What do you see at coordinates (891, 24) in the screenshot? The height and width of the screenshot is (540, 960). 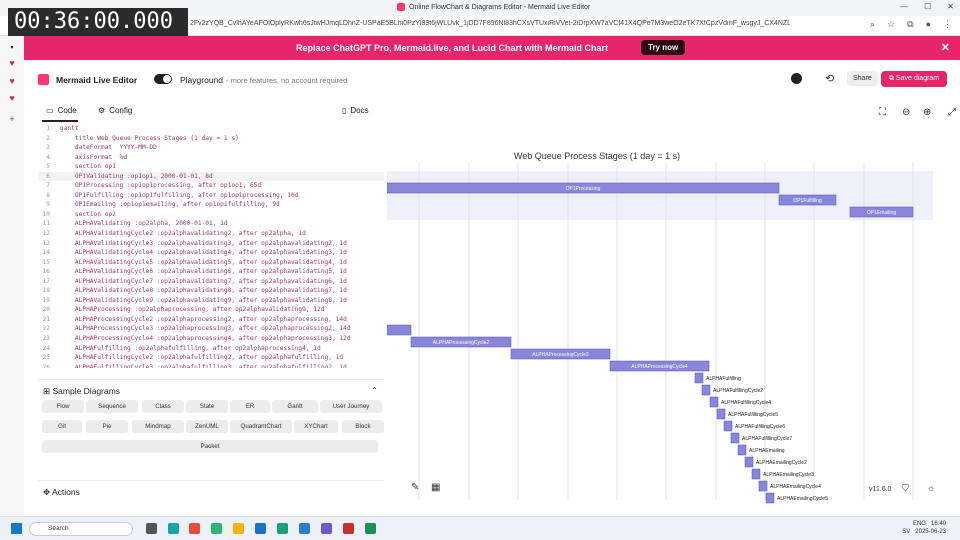 I see `star-icon: ☆` at bounding box center [891, 24].